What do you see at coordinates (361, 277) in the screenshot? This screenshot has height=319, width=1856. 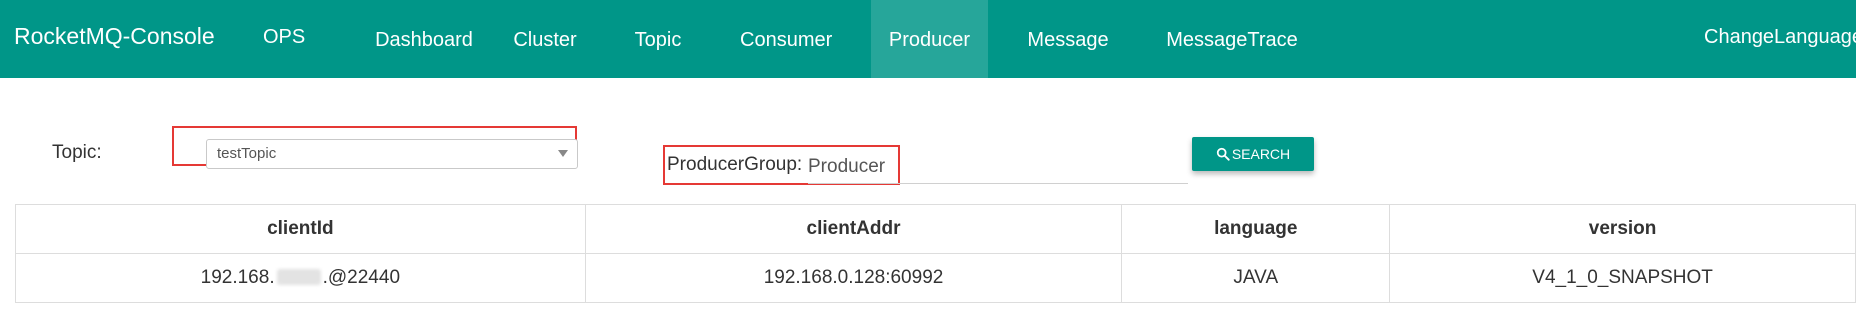 I see `client-id-suffix: .@22440` at bounding box center [361, 277].